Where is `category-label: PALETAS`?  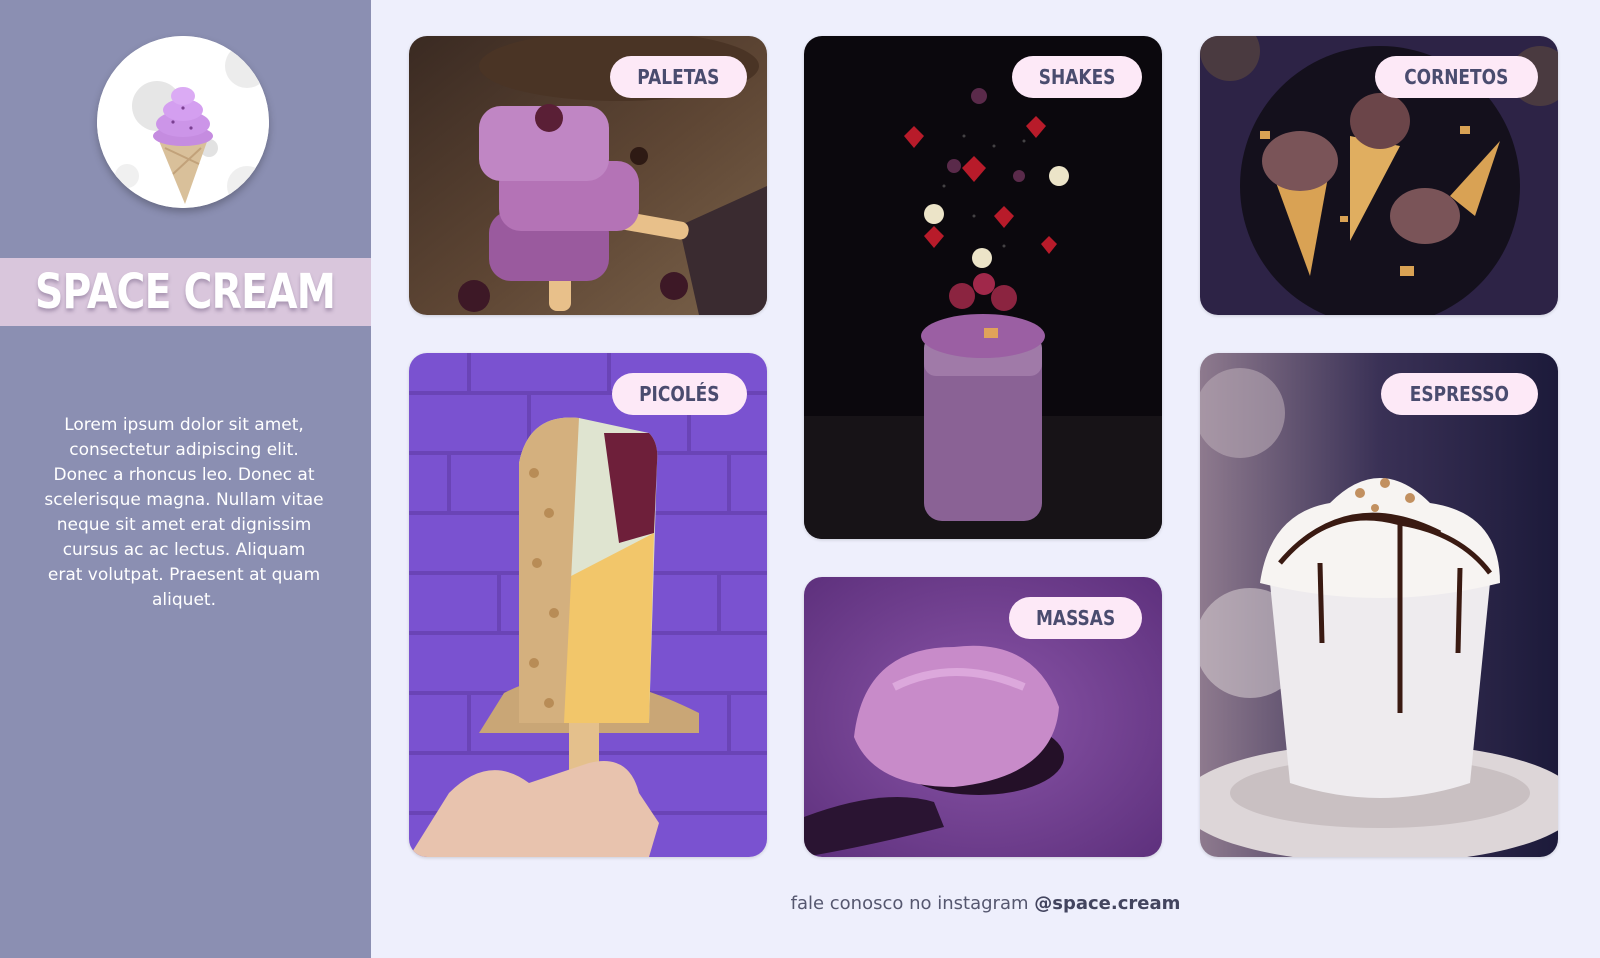 category-label: PALETAS is located at coordinates (678, 77).